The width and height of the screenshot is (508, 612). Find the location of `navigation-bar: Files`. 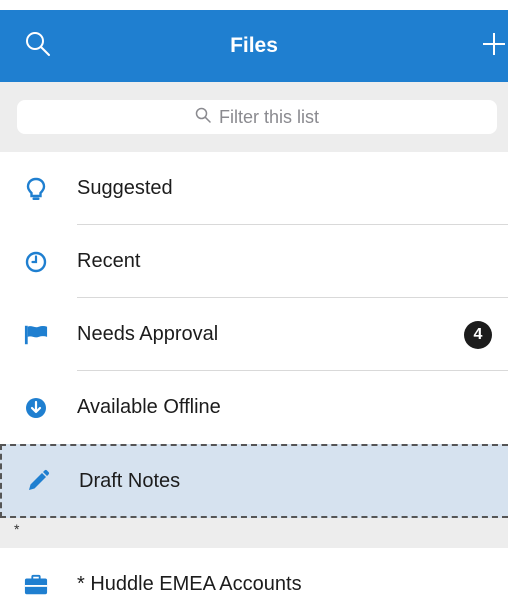

navigation-bar: Files is located at coordinates (254, 46).